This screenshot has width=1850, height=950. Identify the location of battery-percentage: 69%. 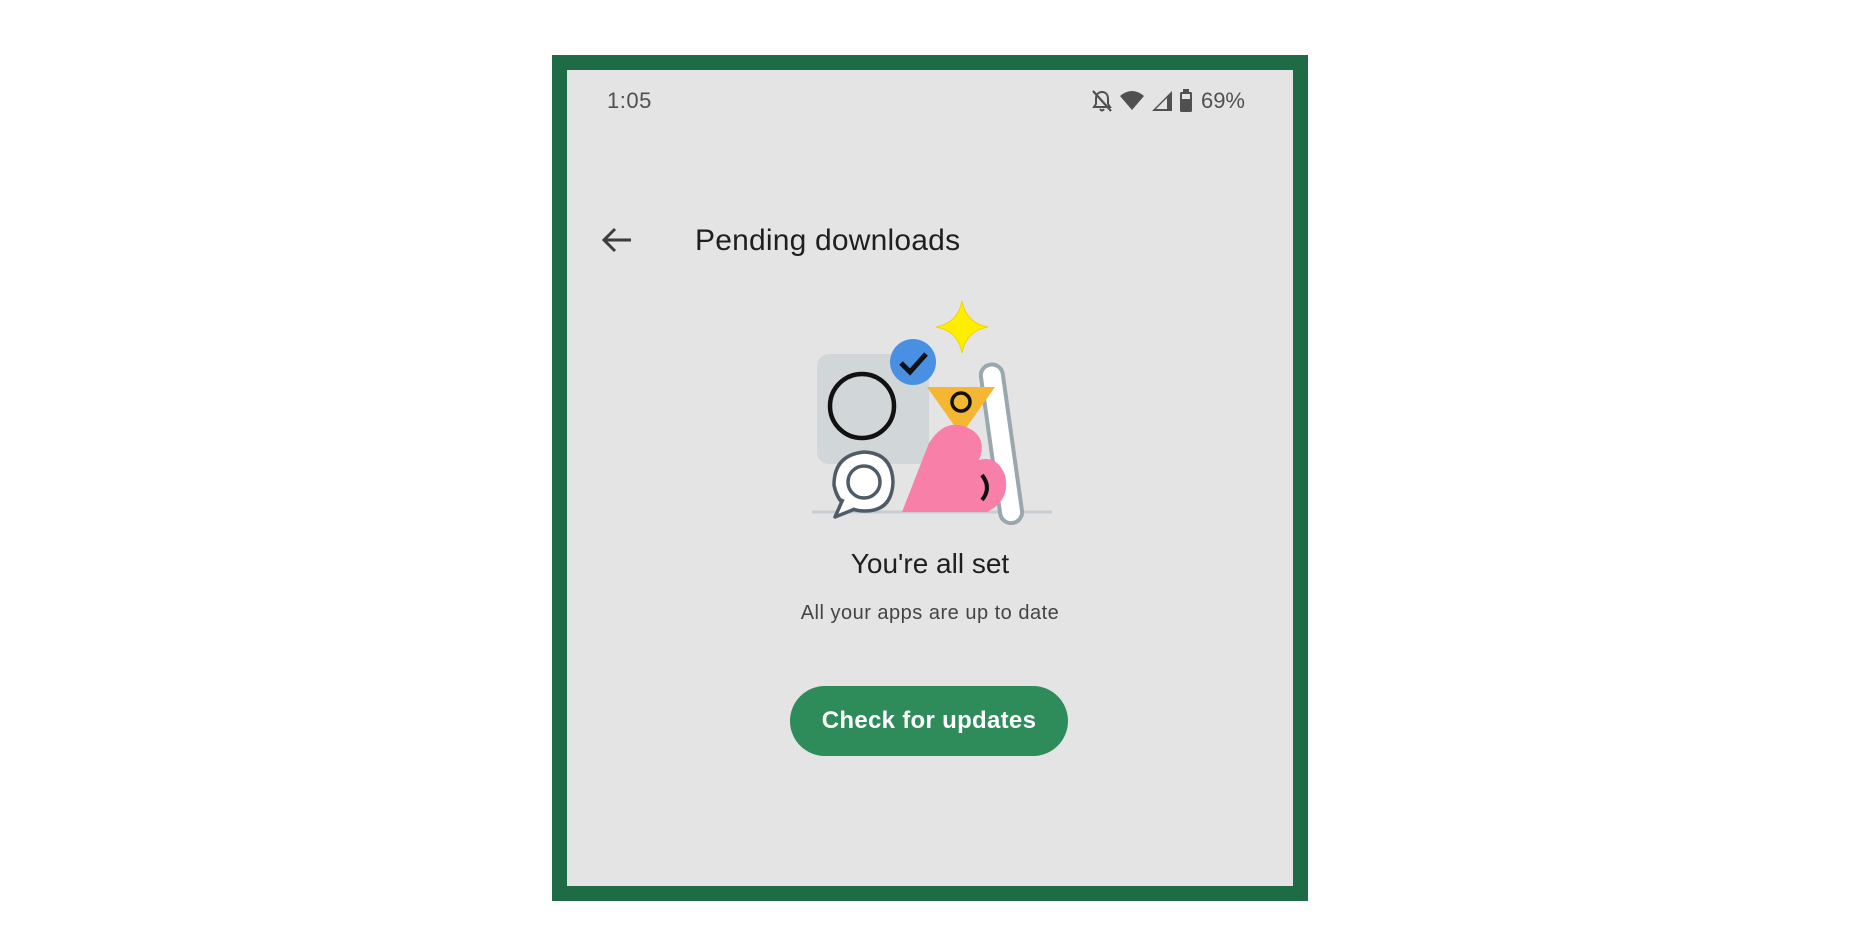
(1222, 100).